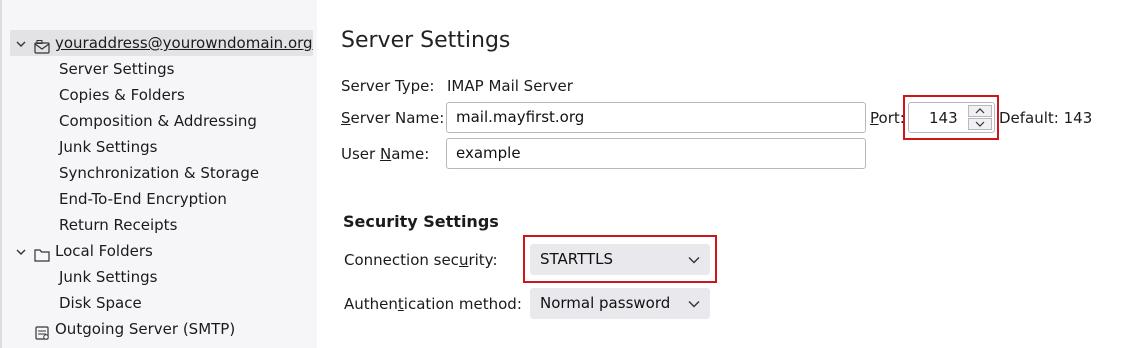  What do you see at coordinates (145, 329) in the screenshot?
I see `tree-item-label: Outgoing Server (SMTP)` at bounding box center [145, 329].